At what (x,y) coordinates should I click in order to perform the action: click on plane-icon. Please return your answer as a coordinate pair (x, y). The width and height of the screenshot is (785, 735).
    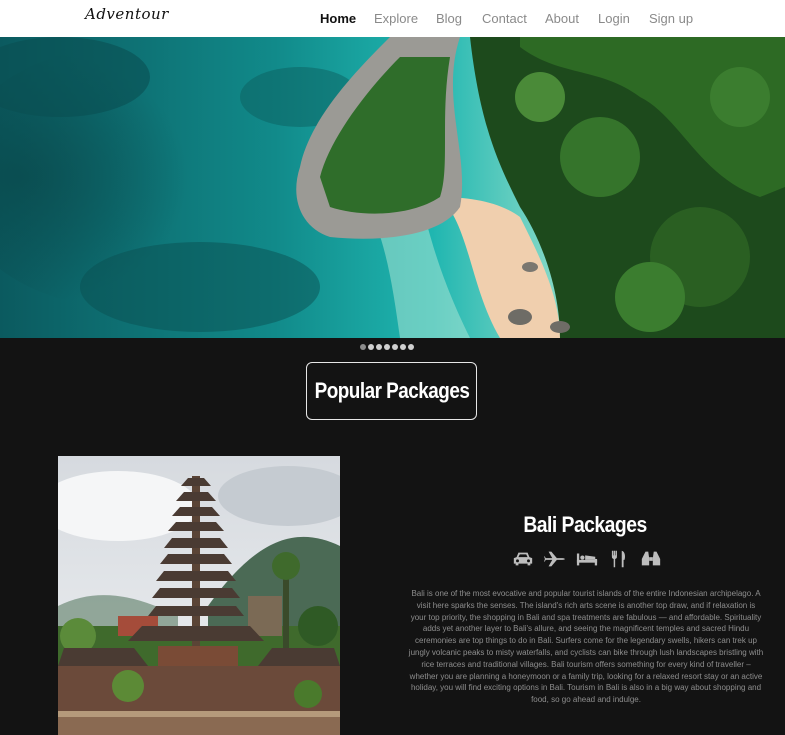
    Looking at the image, I should click on (555, 559).